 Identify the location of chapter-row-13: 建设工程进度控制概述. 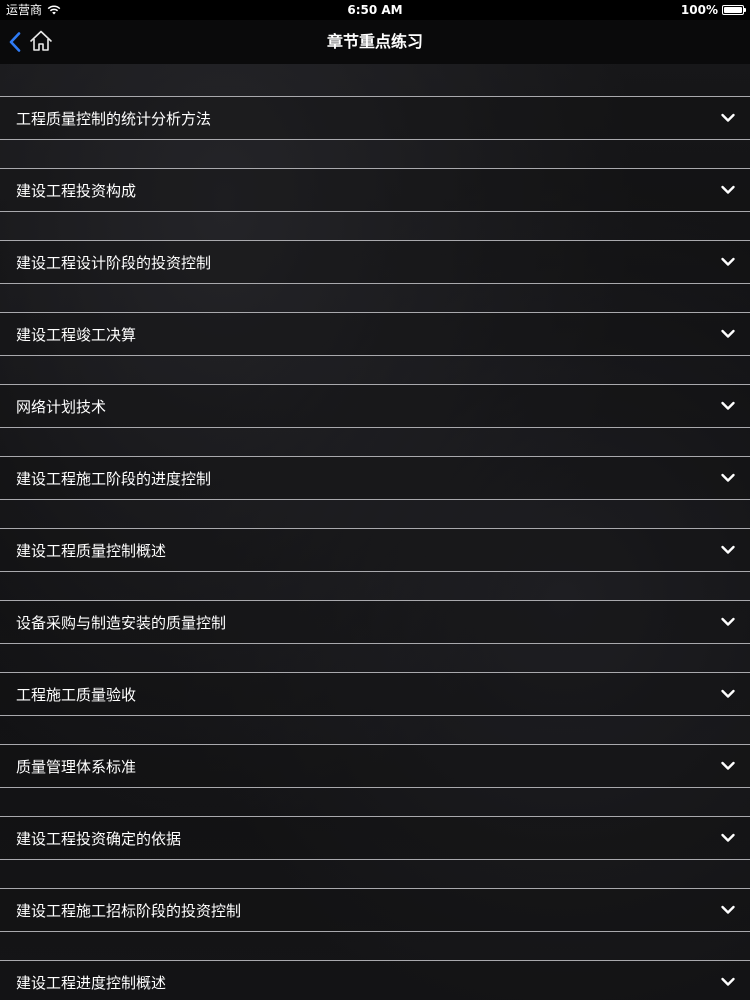
(375, 980).